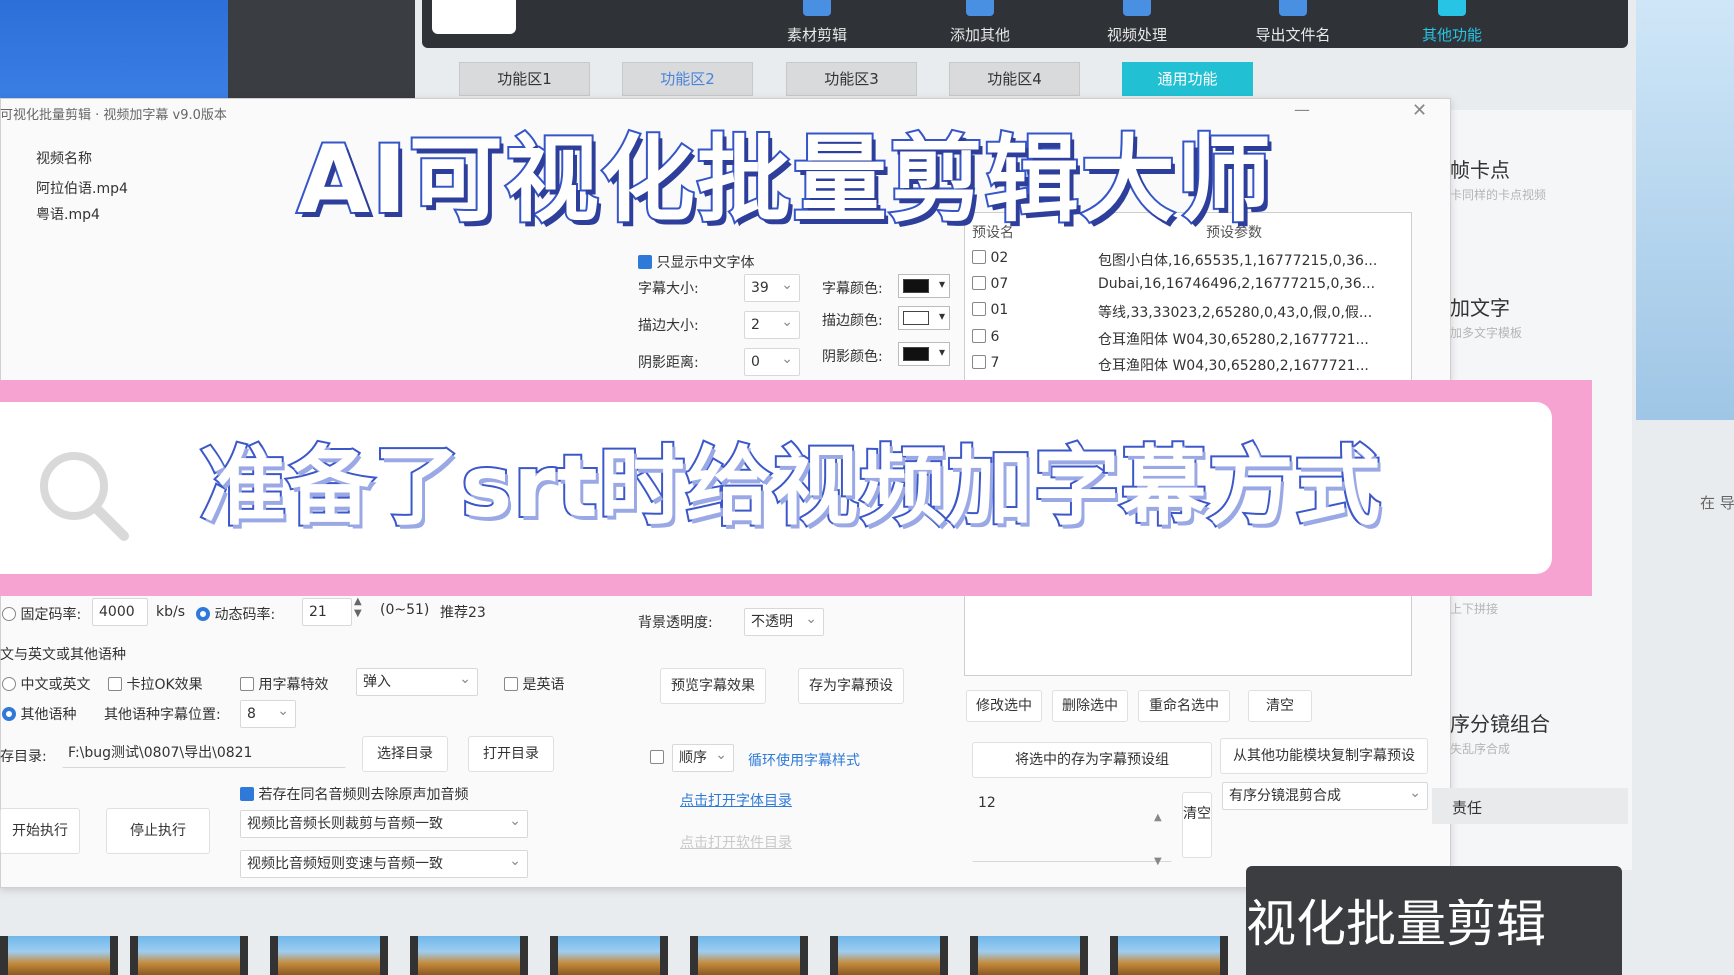 The height and width of the screenshot is (975, 1734). Describe the element at coordinates (68, 214) in the screenshot. I see `list-item: 粤语.mp4` at that location.